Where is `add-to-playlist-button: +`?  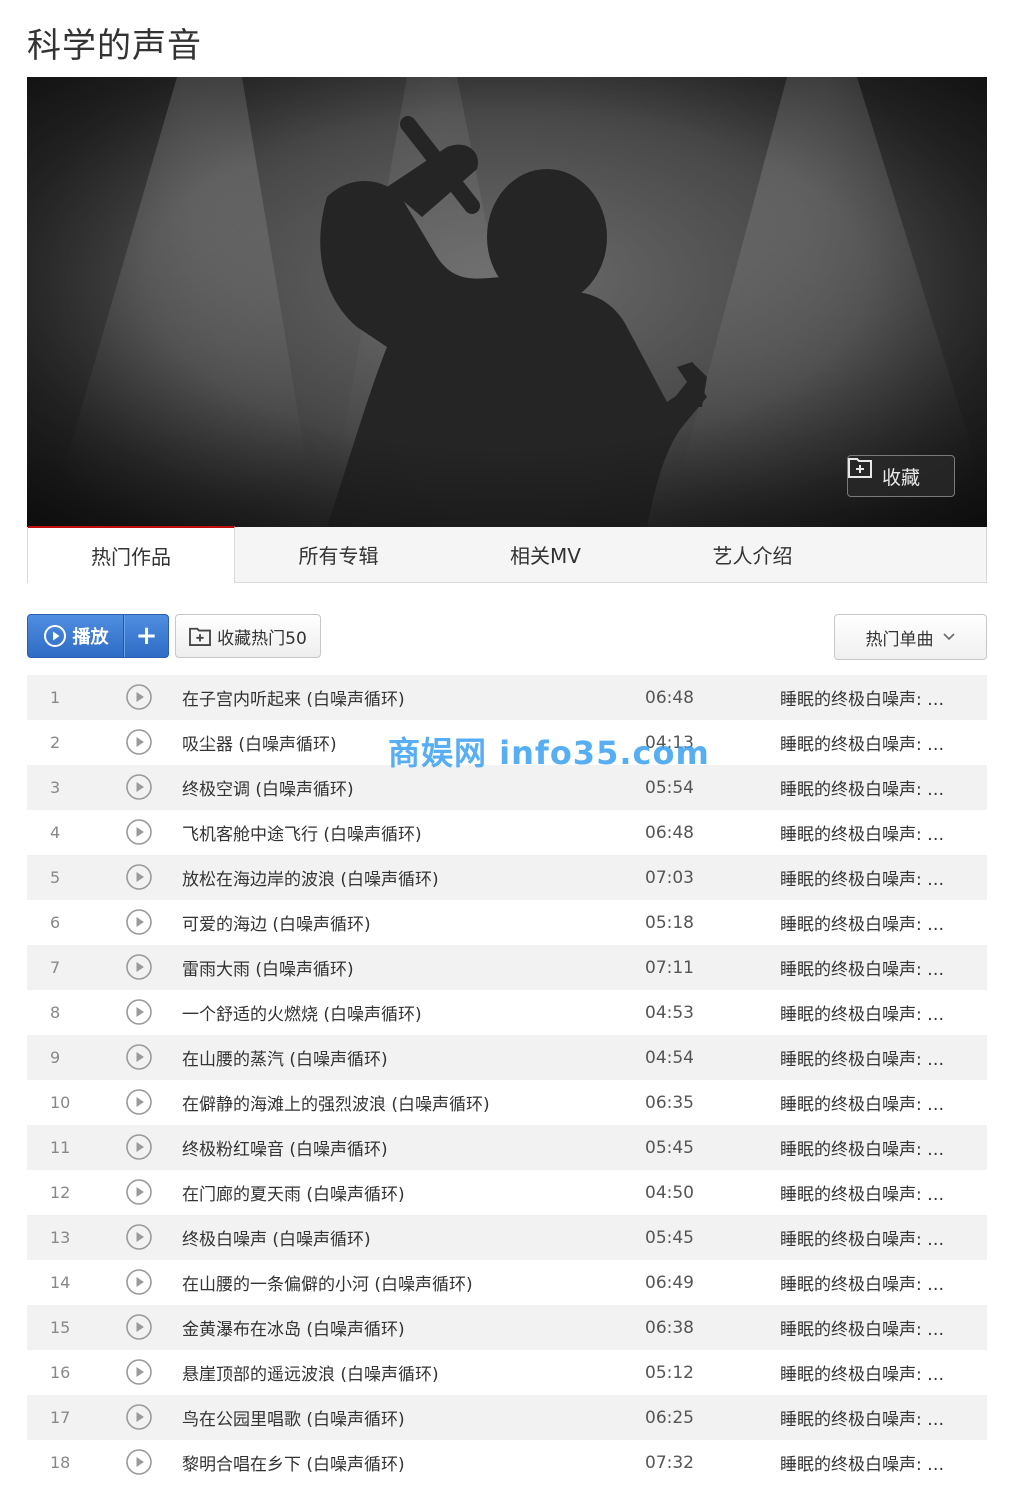
add-to-playlist-button: + is located at coordinates (146, 636).